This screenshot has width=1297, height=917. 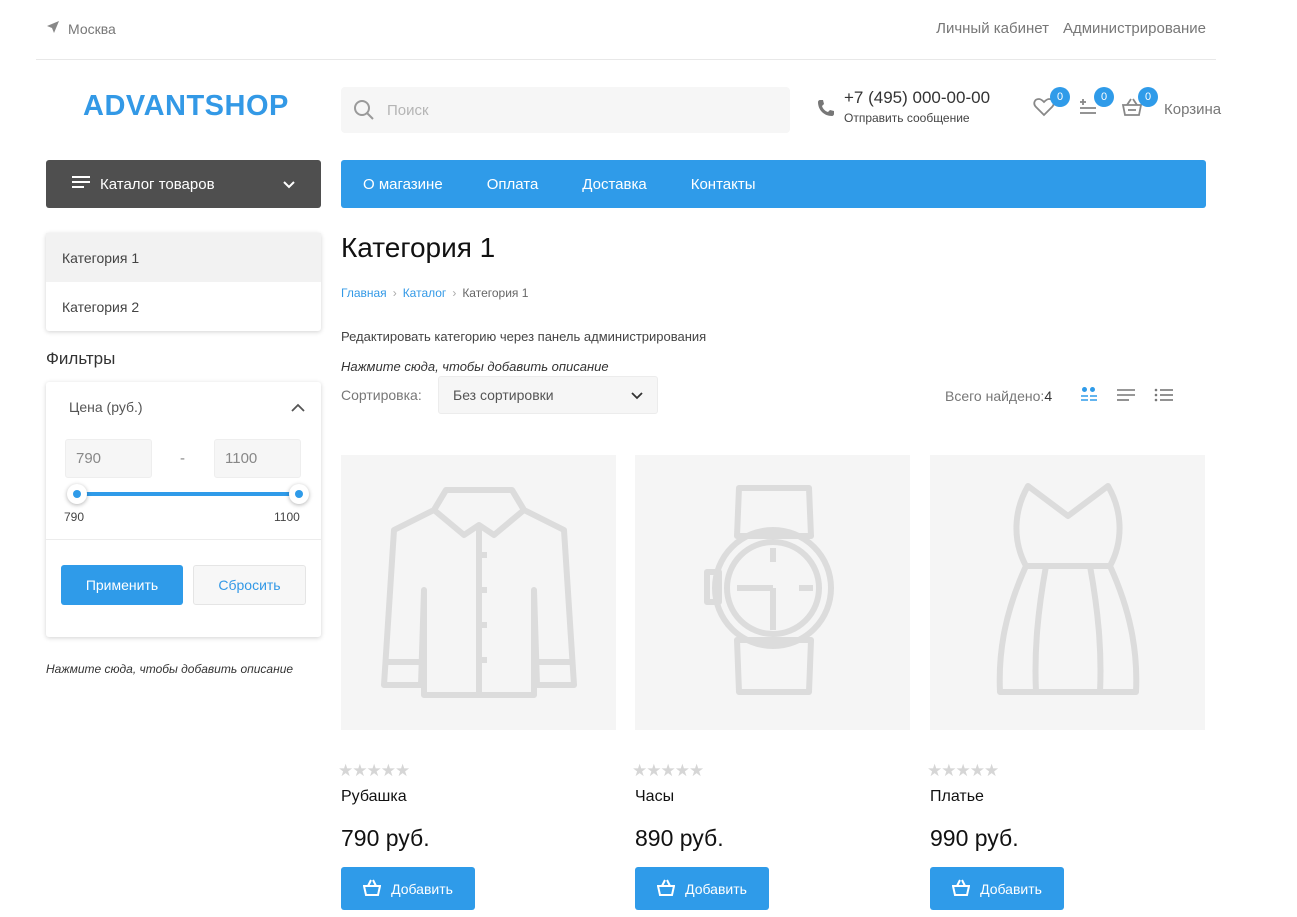 I want to click on breadcrumb: Главная › Каталог › Категория 1, so click(x=434, y=293).